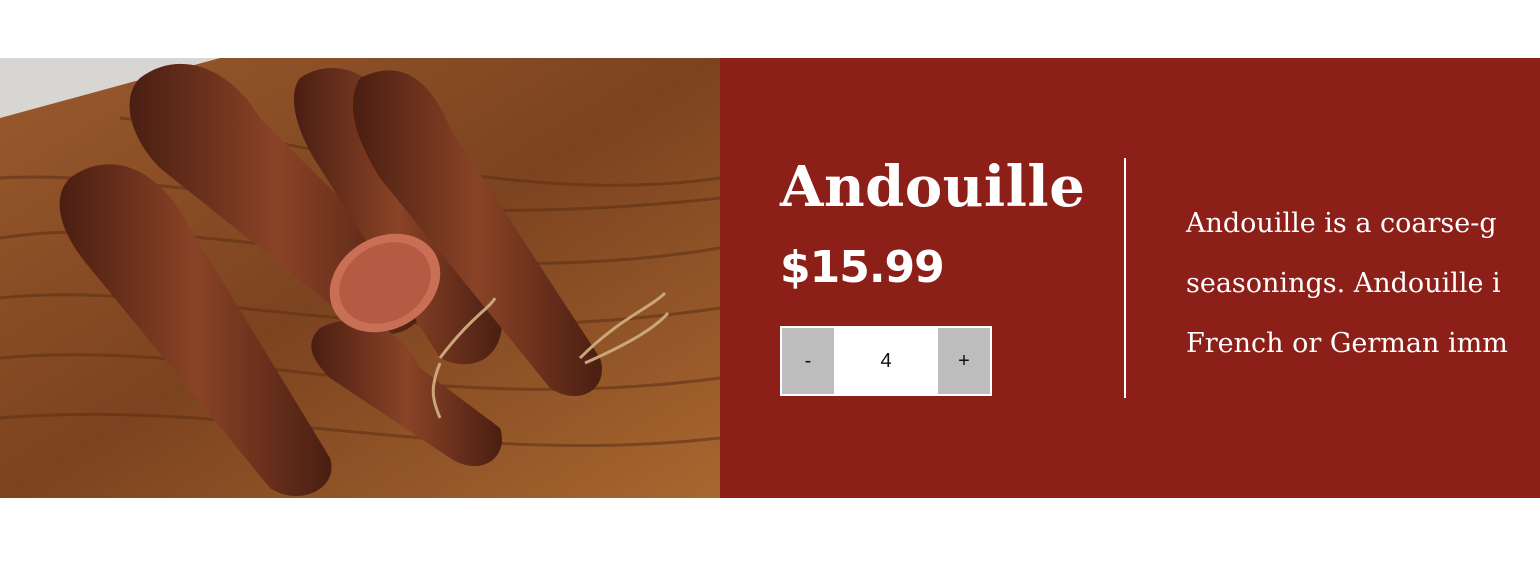 The height and width of the screenshot is (568, 1540). I want to click on quantity-input, so click(886, 361).